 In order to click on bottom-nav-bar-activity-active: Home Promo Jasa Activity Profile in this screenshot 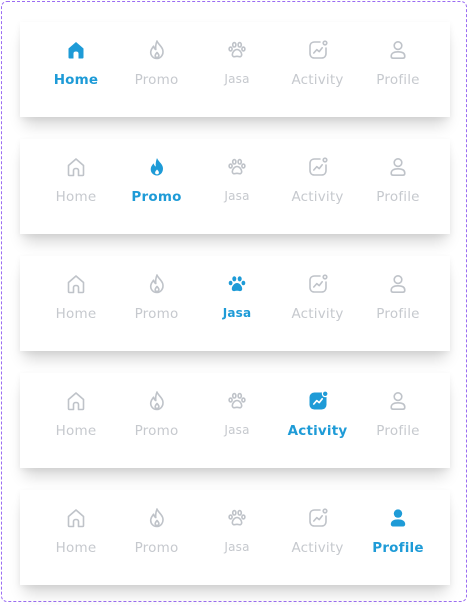, I will do `click(235, 420)`.